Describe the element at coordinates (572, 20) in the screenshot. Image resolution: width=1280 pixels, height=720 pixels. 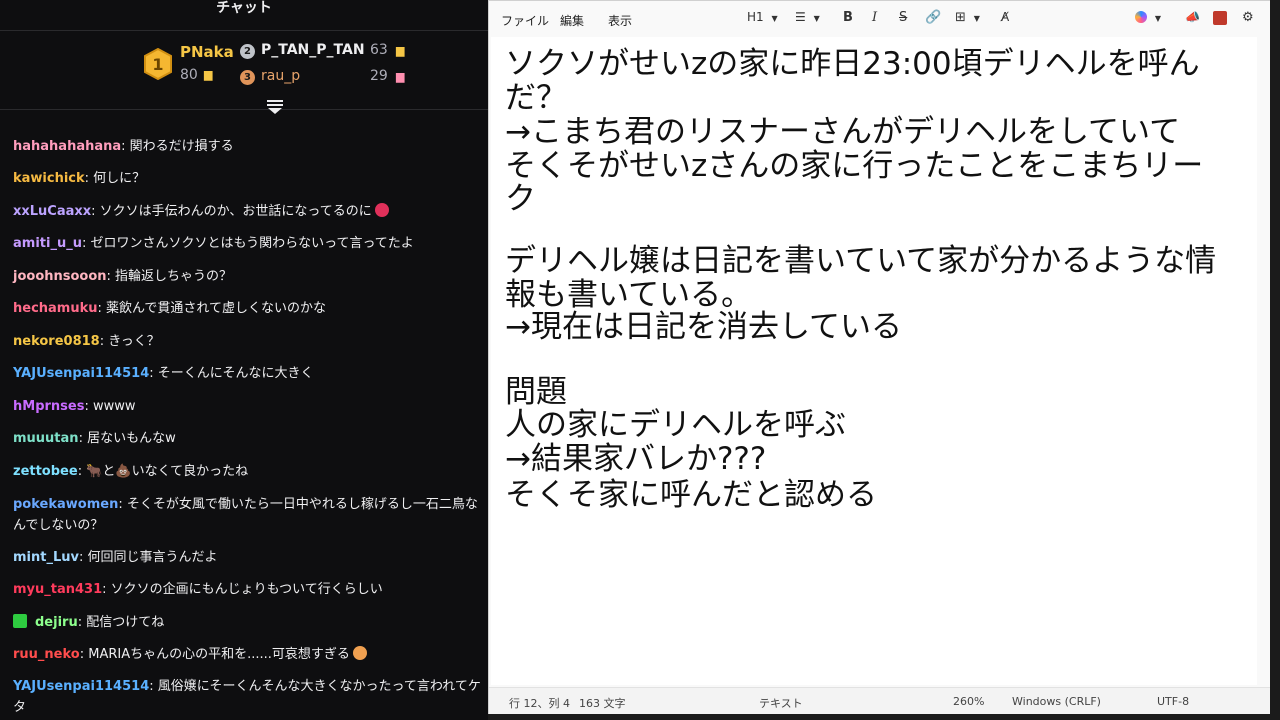
I see `menu-edit: 編集` at that location.